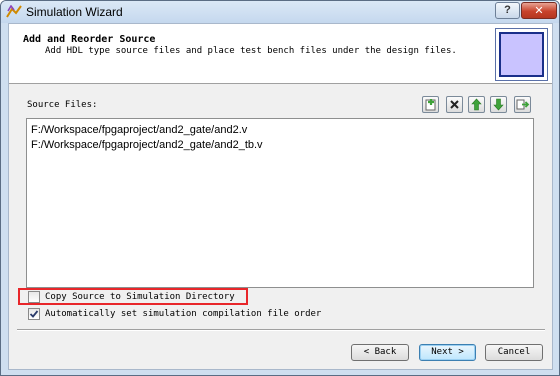 The image size is (560, 376). What do you see at coordinates (89, 39) in the screenshot?
I see `page-title: Add and Reorder Source` at bounding box center [89, 39].